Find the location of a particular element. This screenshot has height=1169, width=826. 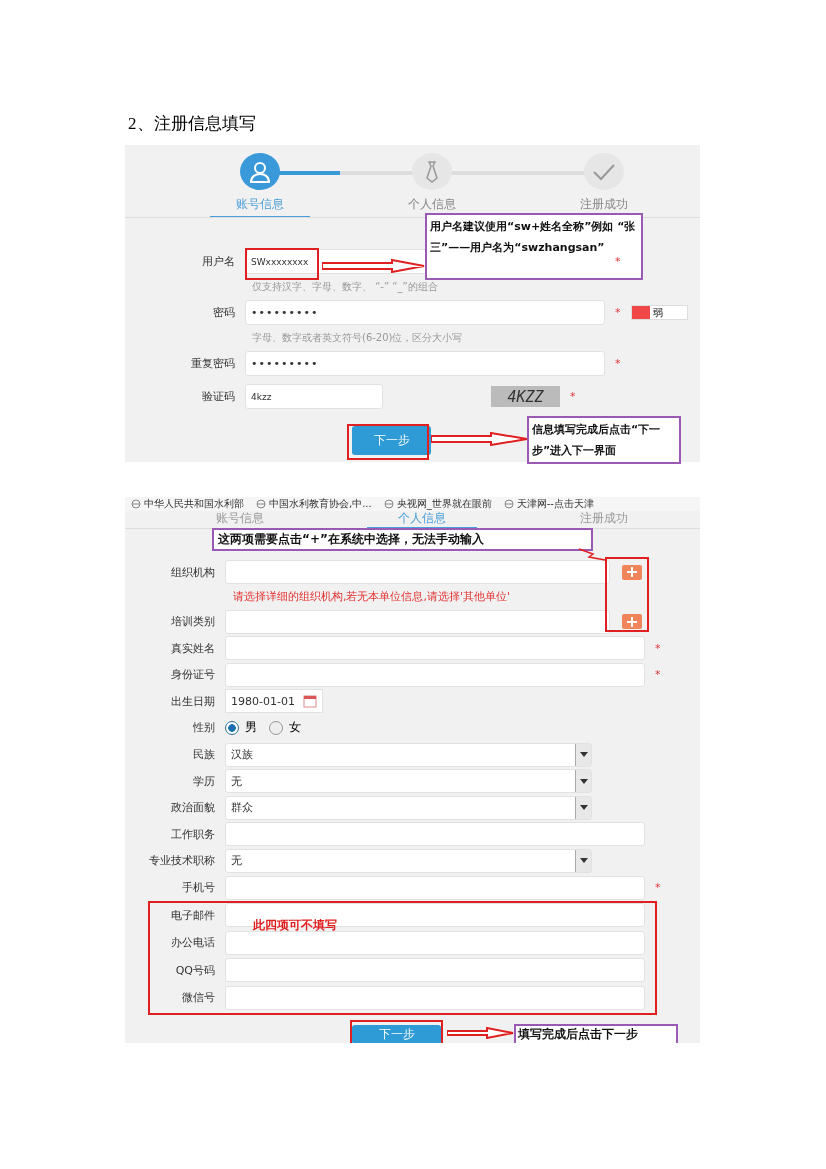

field-label: 性别 is located at coordinates (203, 728).